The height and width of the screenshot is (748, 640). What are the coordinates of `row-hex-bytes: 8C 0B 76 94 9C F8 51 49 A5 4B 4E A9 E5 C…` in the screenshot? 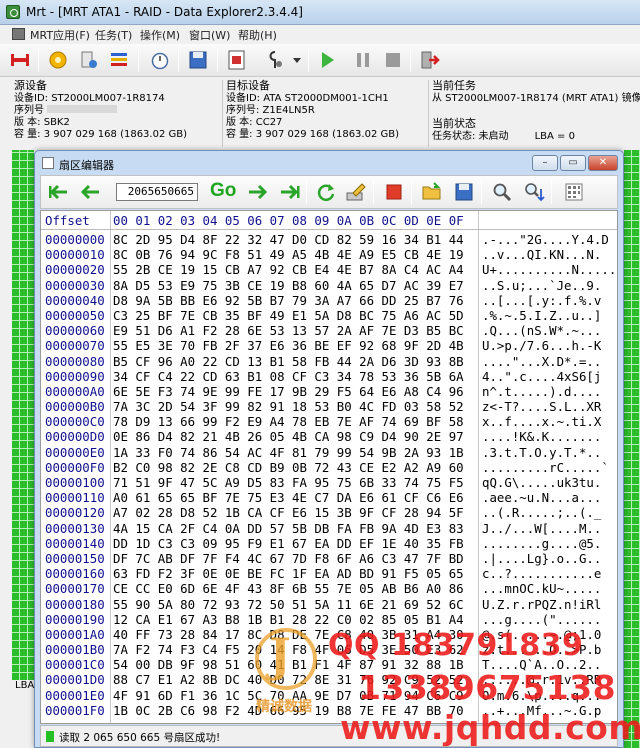 It's located at (288, 254).